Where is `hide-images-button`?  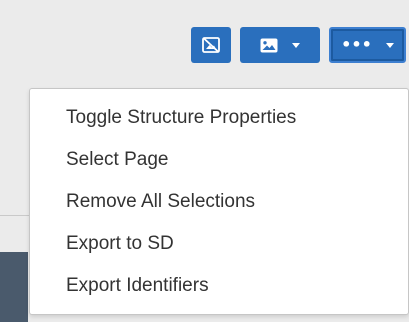 hide-images-button is located at coordinates (211, 45).